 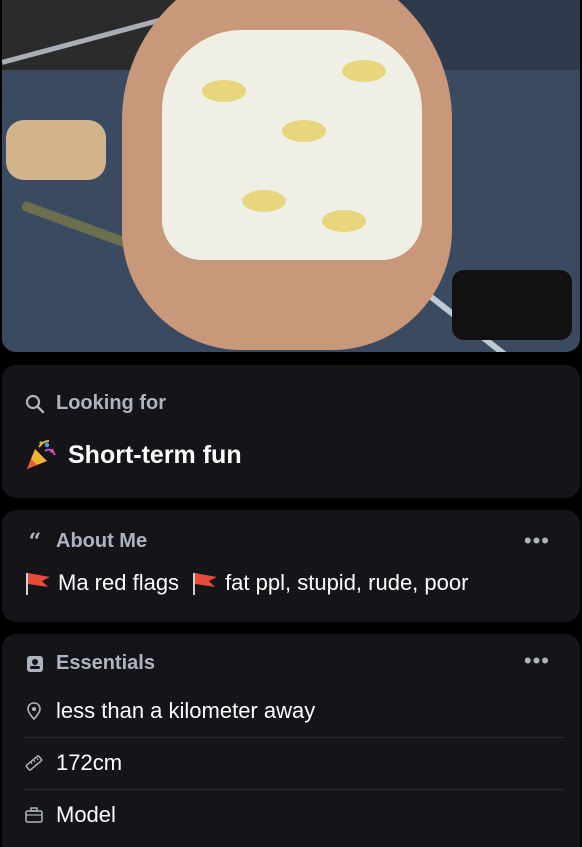 I want to click on essentials-header: Essentials, so click(x=89, y=663).